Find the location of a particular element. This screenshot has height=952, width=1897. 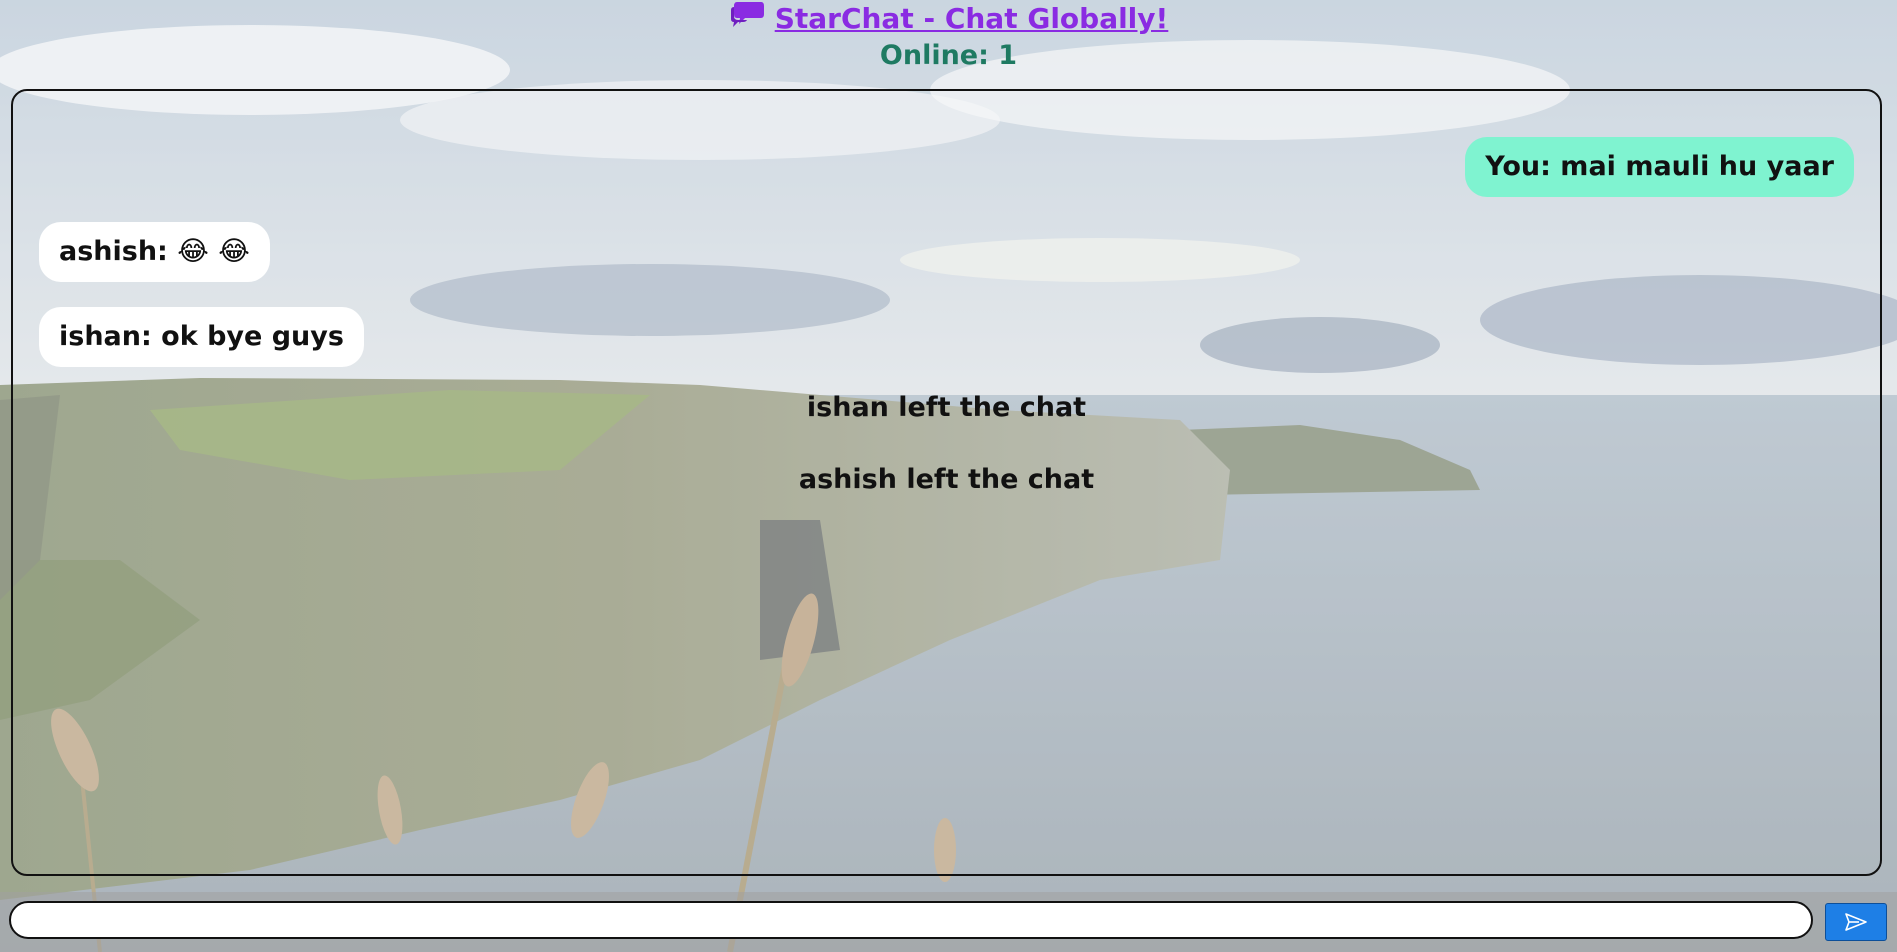

send-button is located at coordinates (1856, 922).